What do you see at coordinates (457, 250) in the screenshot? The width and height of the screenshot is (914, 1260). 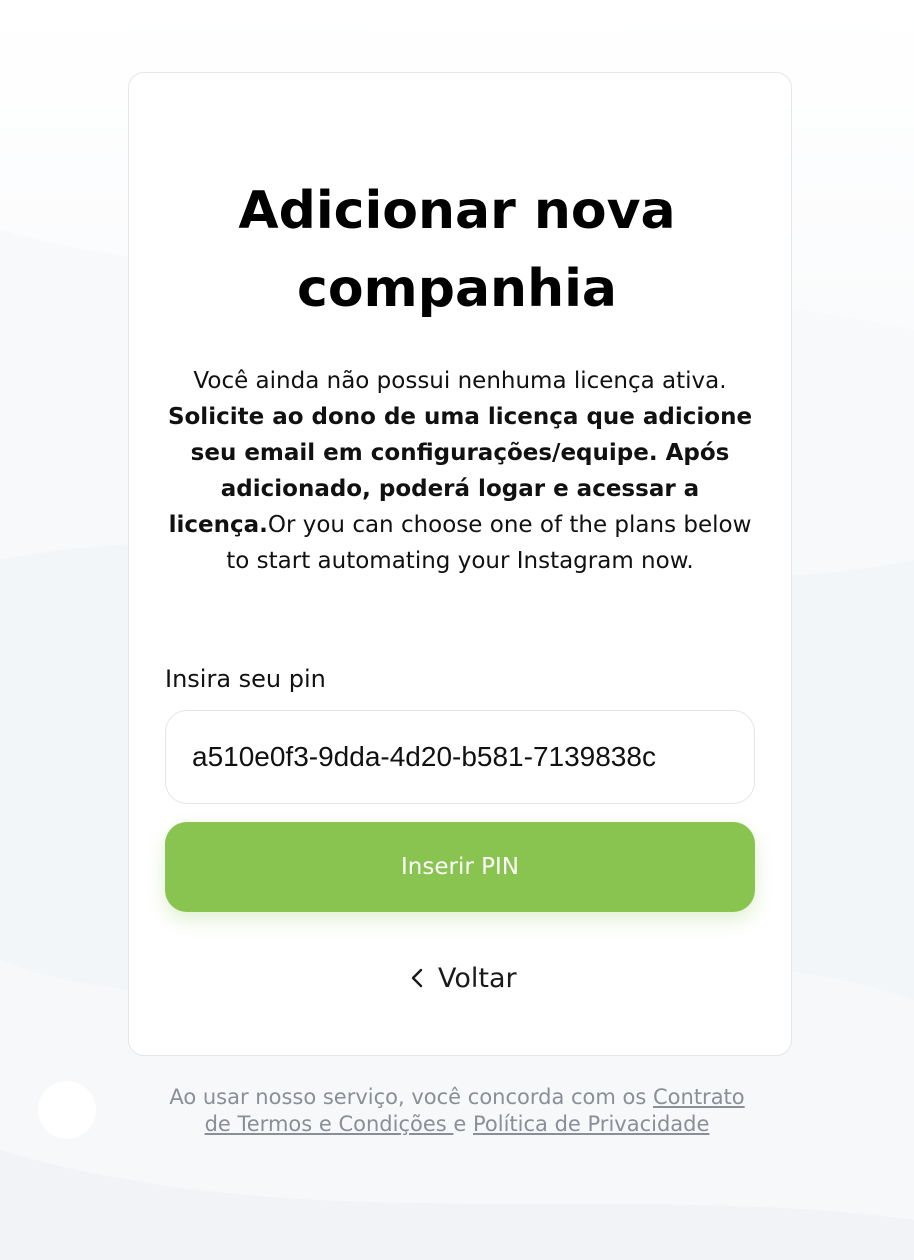 I see `page-title: Adicionar nova companhia` at bounding box center [457, 250].